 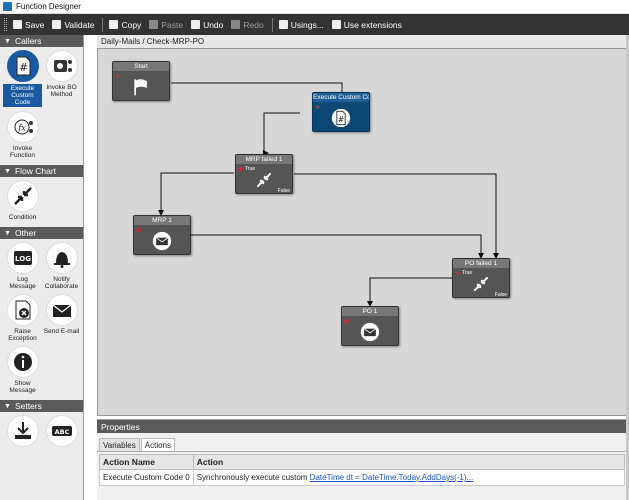 What do you see at coordinates (28, 24) in the screenshot?
I see `save-button: Save` at bounding box center [28, 24].